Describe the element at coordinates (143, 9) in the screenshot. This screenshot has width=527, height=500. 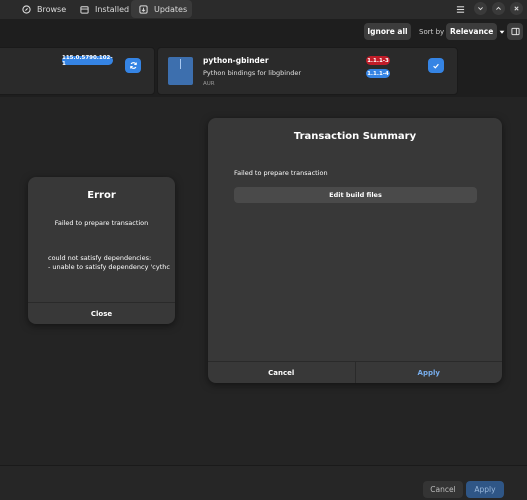
I see `updates-icon` at that location.